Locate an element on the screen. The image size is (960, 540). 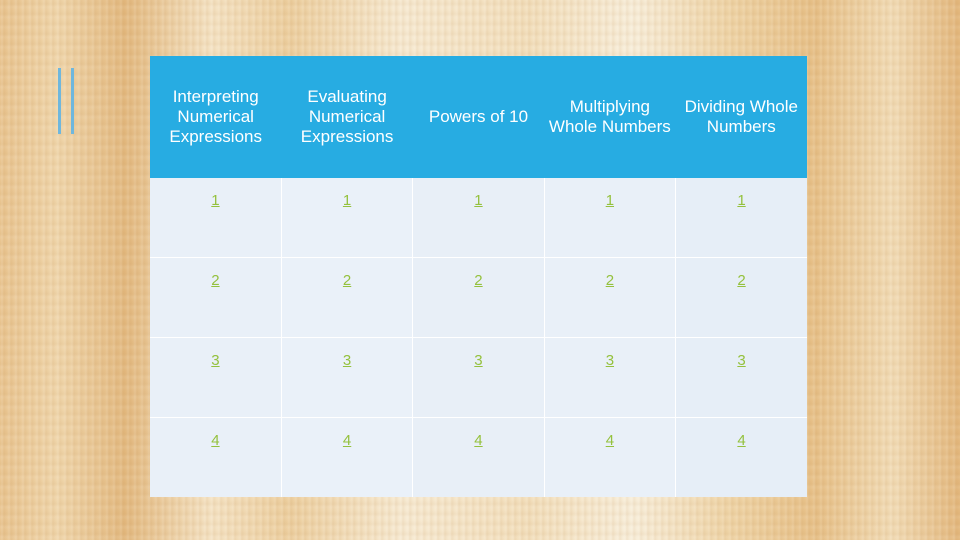
table-row: 1 1 1 1 1 is located at coordinates (478, 218).